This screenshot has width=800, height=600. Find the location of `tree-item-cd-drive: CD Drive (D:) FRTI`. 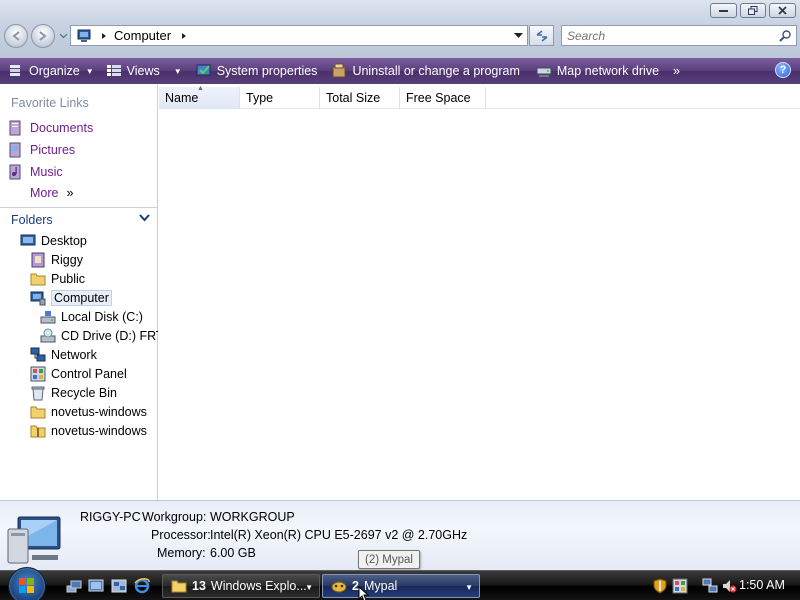

tree-item-cd-drive: CD Drive (D:) FRTI is located at coordinates (99, 336).